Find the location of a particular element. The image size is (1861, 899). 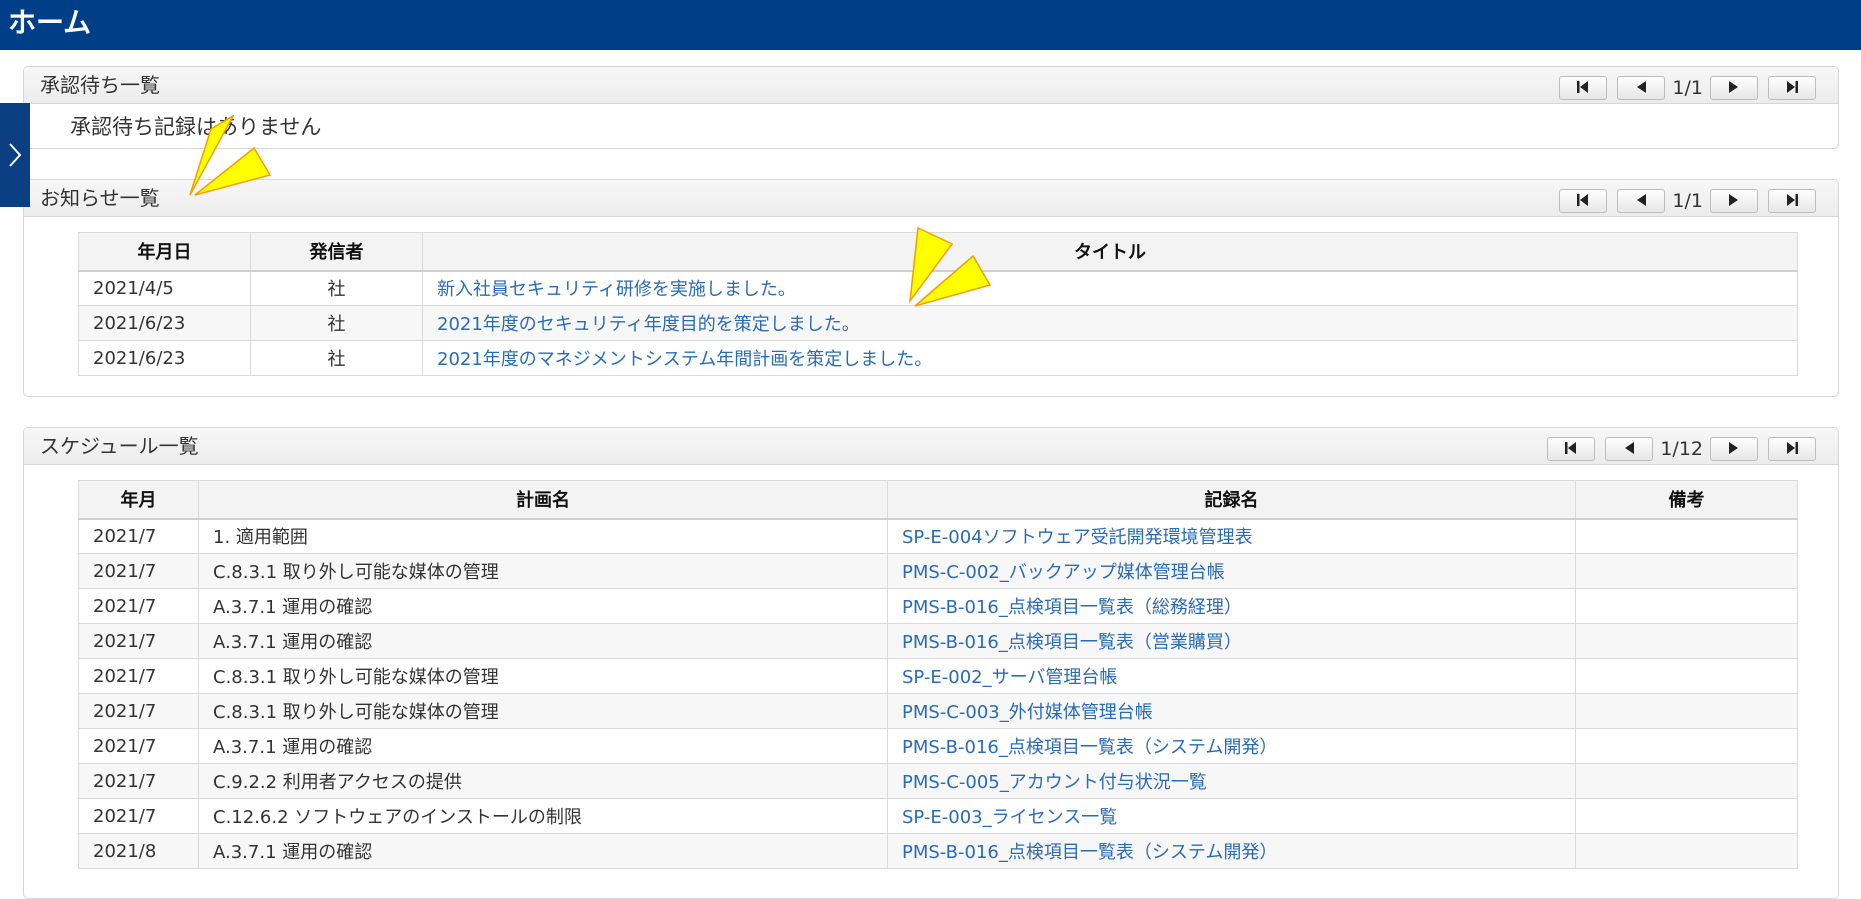

schedule-record-link: PMS-B-016_点検項目一覧表（総務経理） is located at coordinates (1072, 607).